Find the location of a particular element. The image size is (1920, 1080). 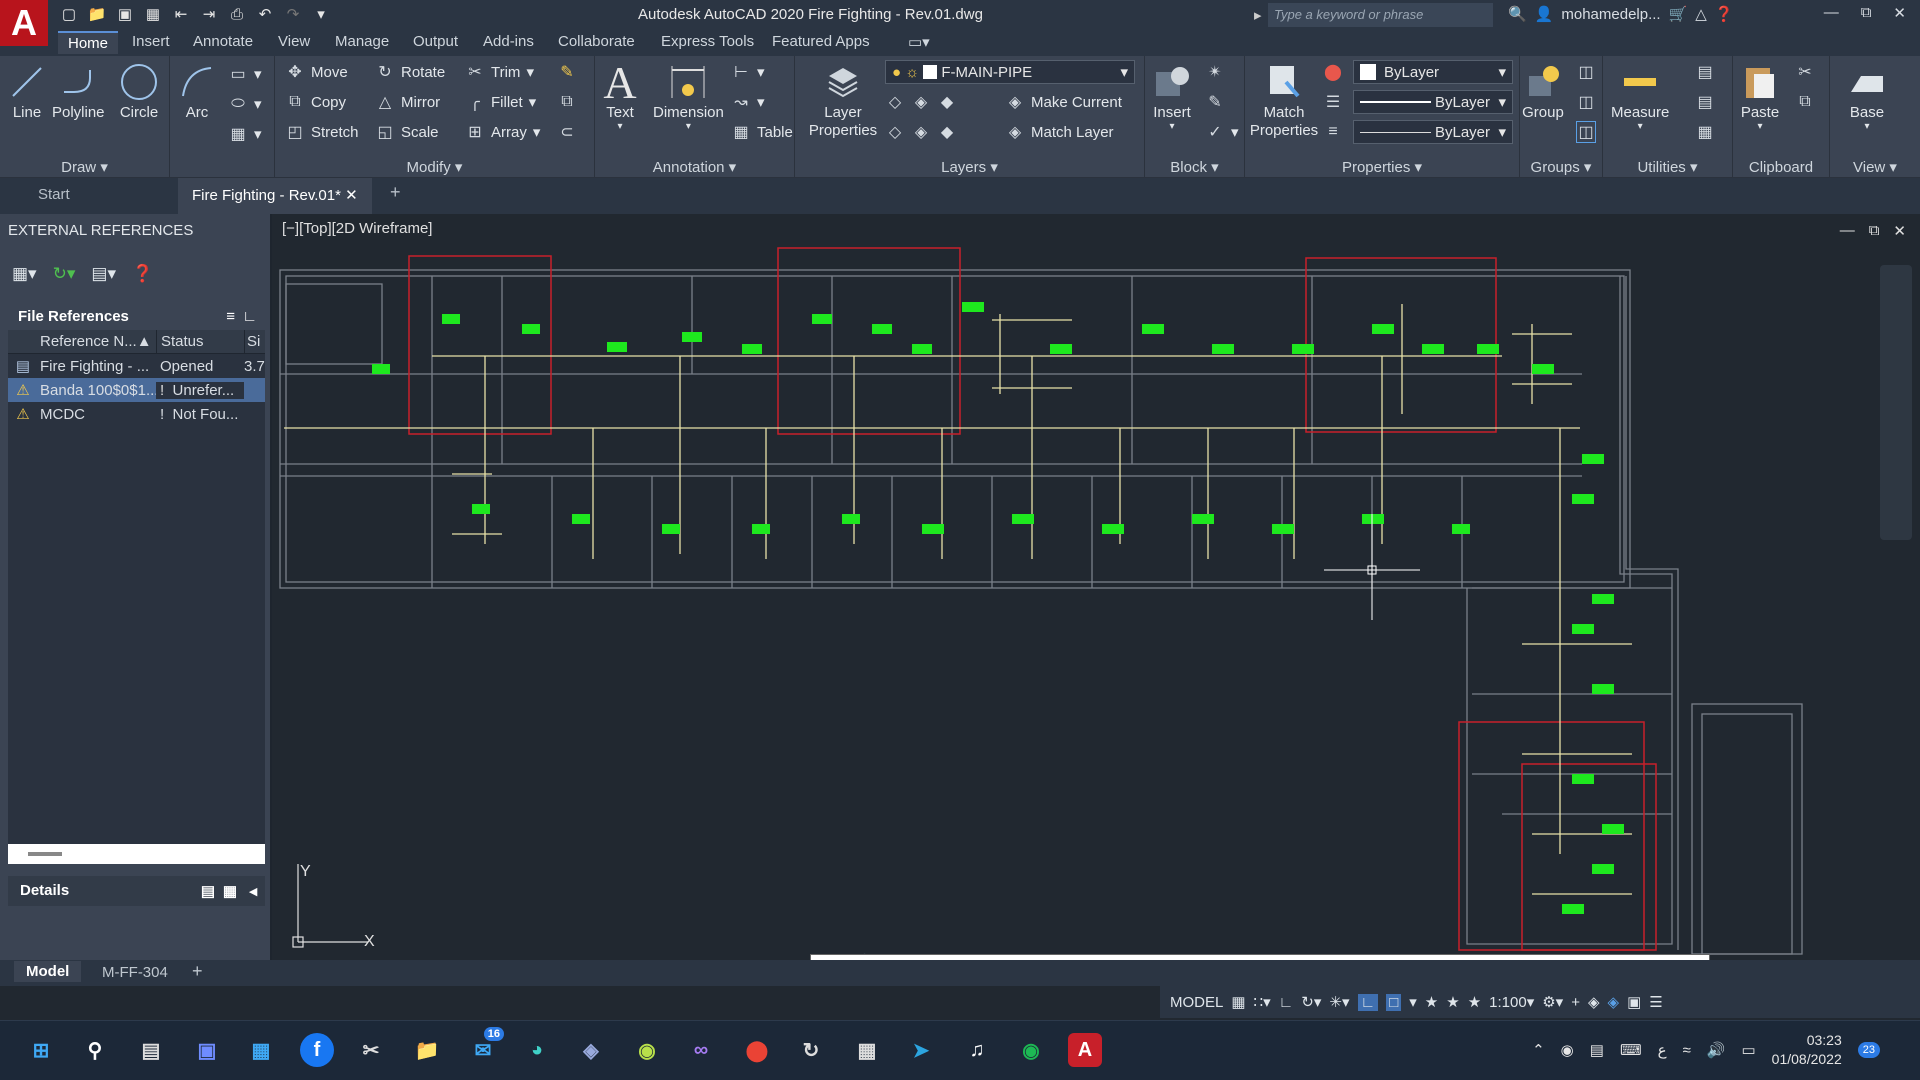

object-snap-icon: □ is located at coordinates (1394, 1002).